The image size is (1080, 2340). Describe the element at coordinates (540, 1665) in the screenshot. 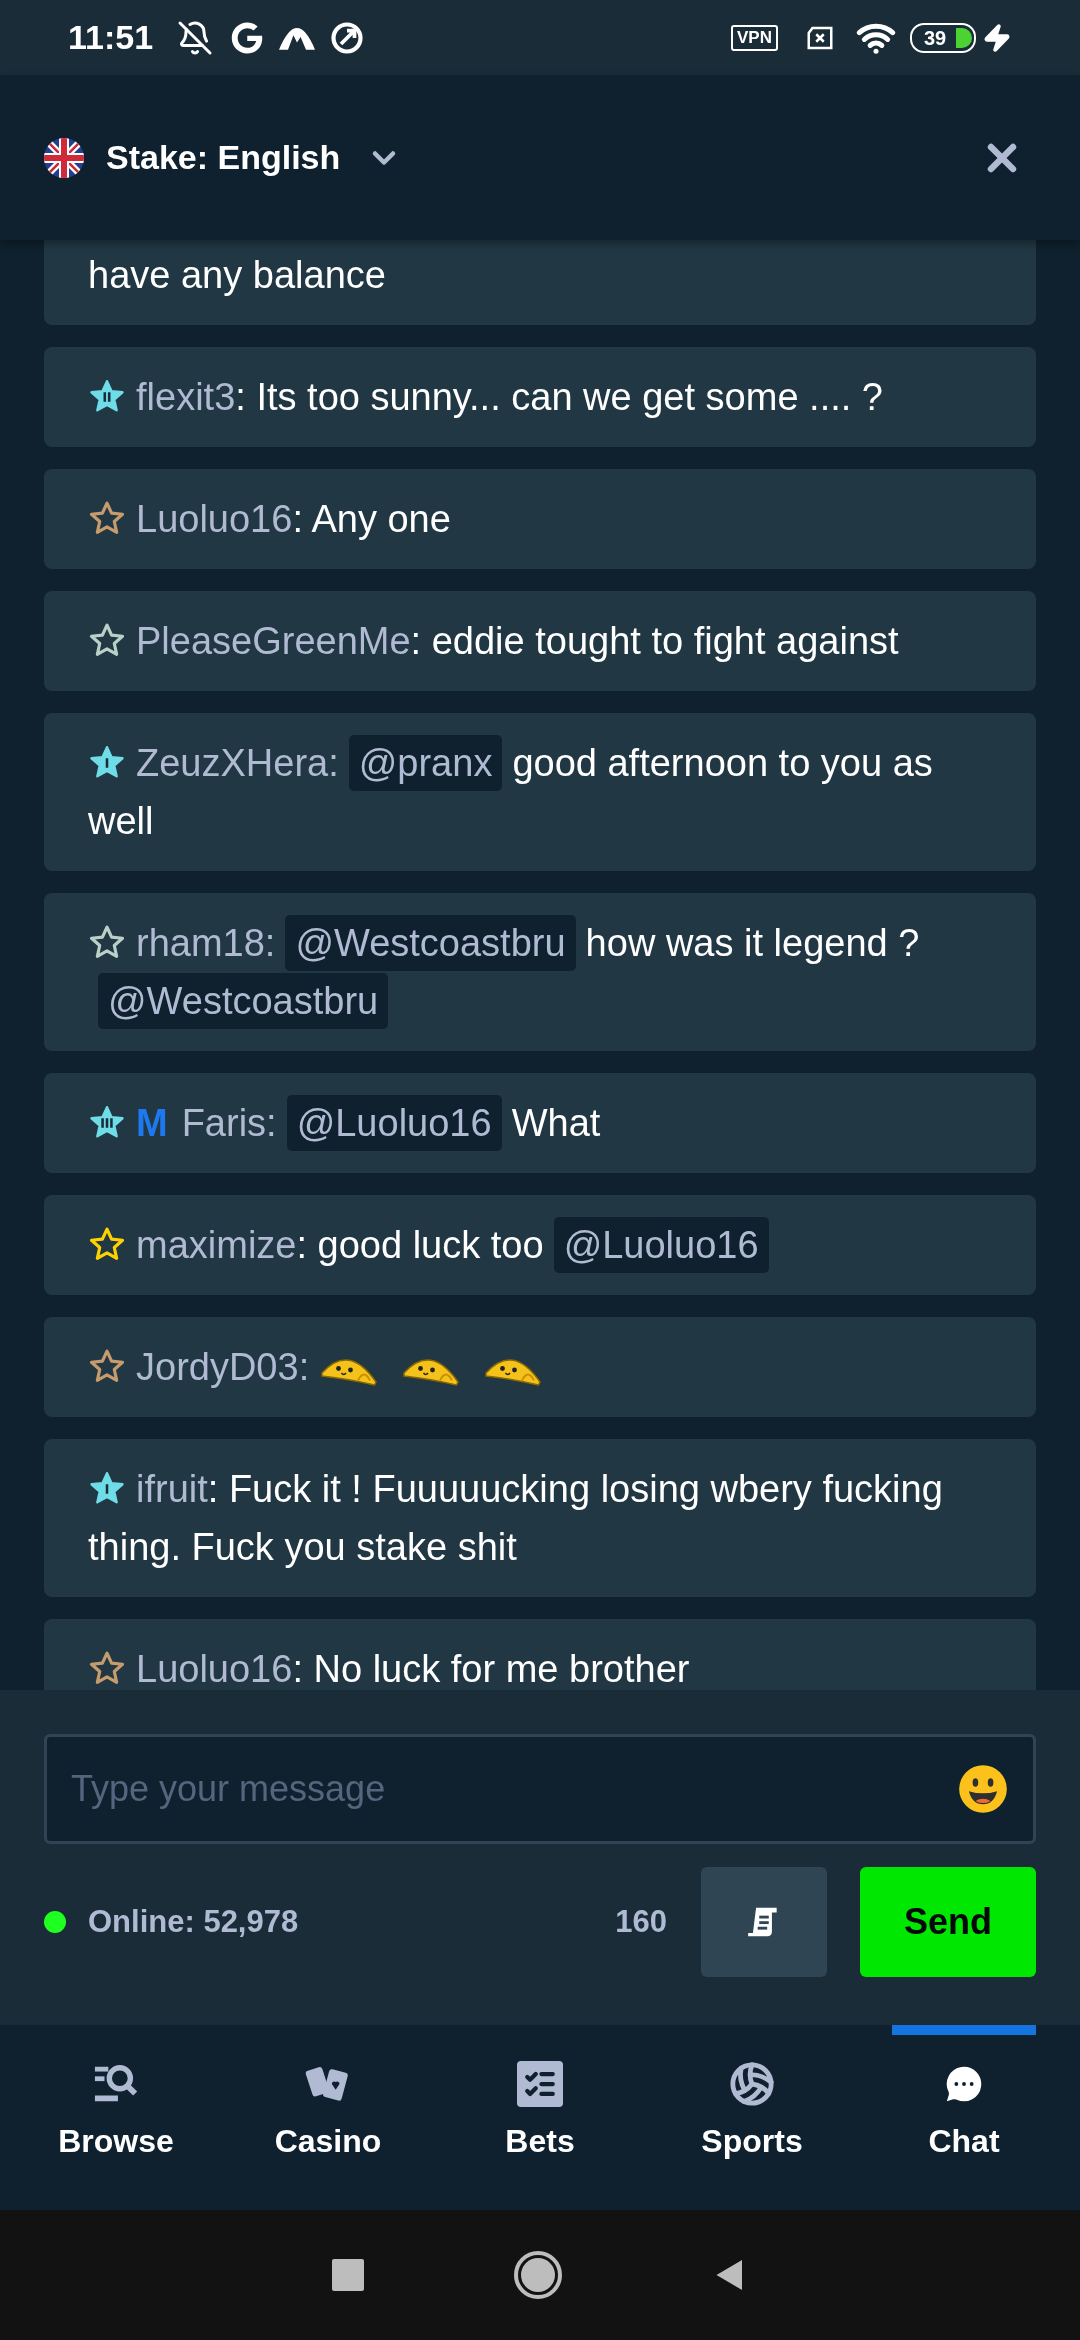

I see `message-text: Luoluo16: No luck for me brother` at that location.